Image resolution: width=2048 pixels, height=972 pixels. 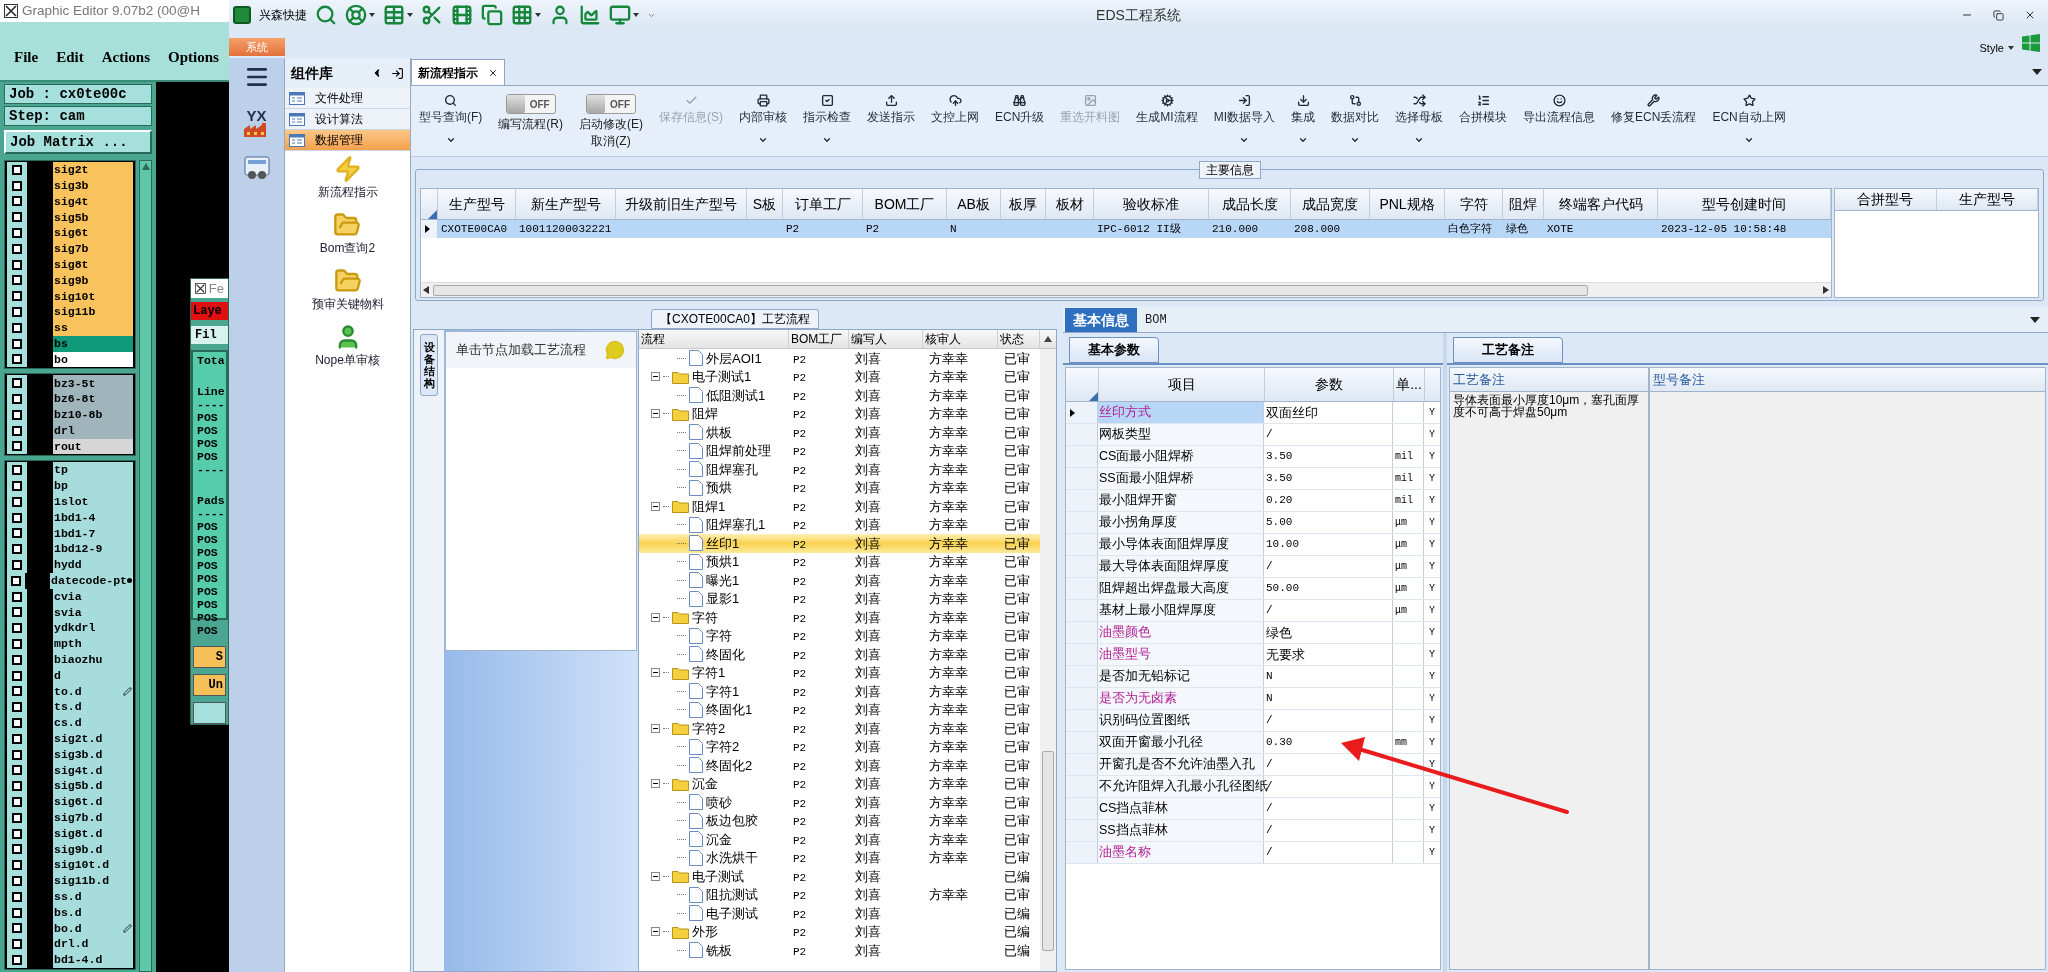 I want to click on action-button: Un, so click(x=209, y=685).